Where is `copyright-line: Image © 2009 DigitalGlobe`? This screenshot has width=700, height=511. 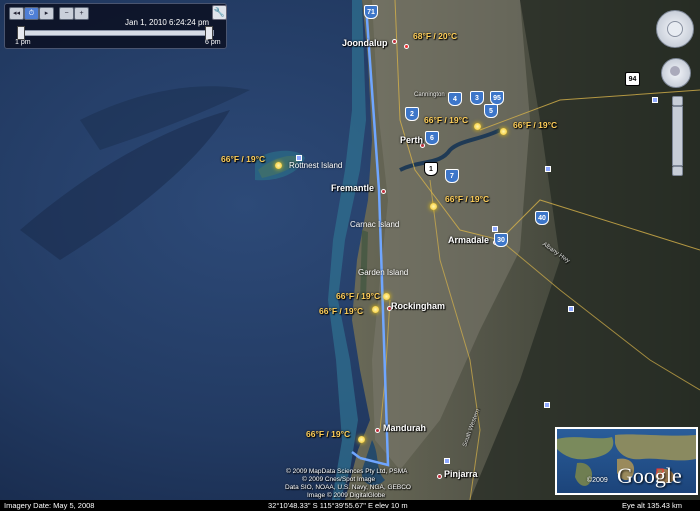 copyright-line: Image © 2009 DigitalGlobe is located at coordinates (346, 495).